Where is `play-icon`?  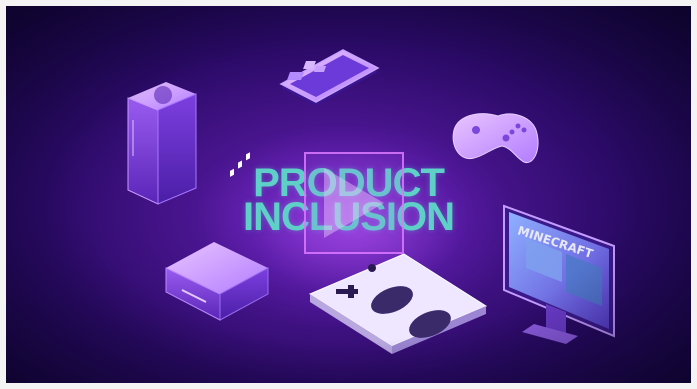 play-icon is located at coordinates (354, 203).